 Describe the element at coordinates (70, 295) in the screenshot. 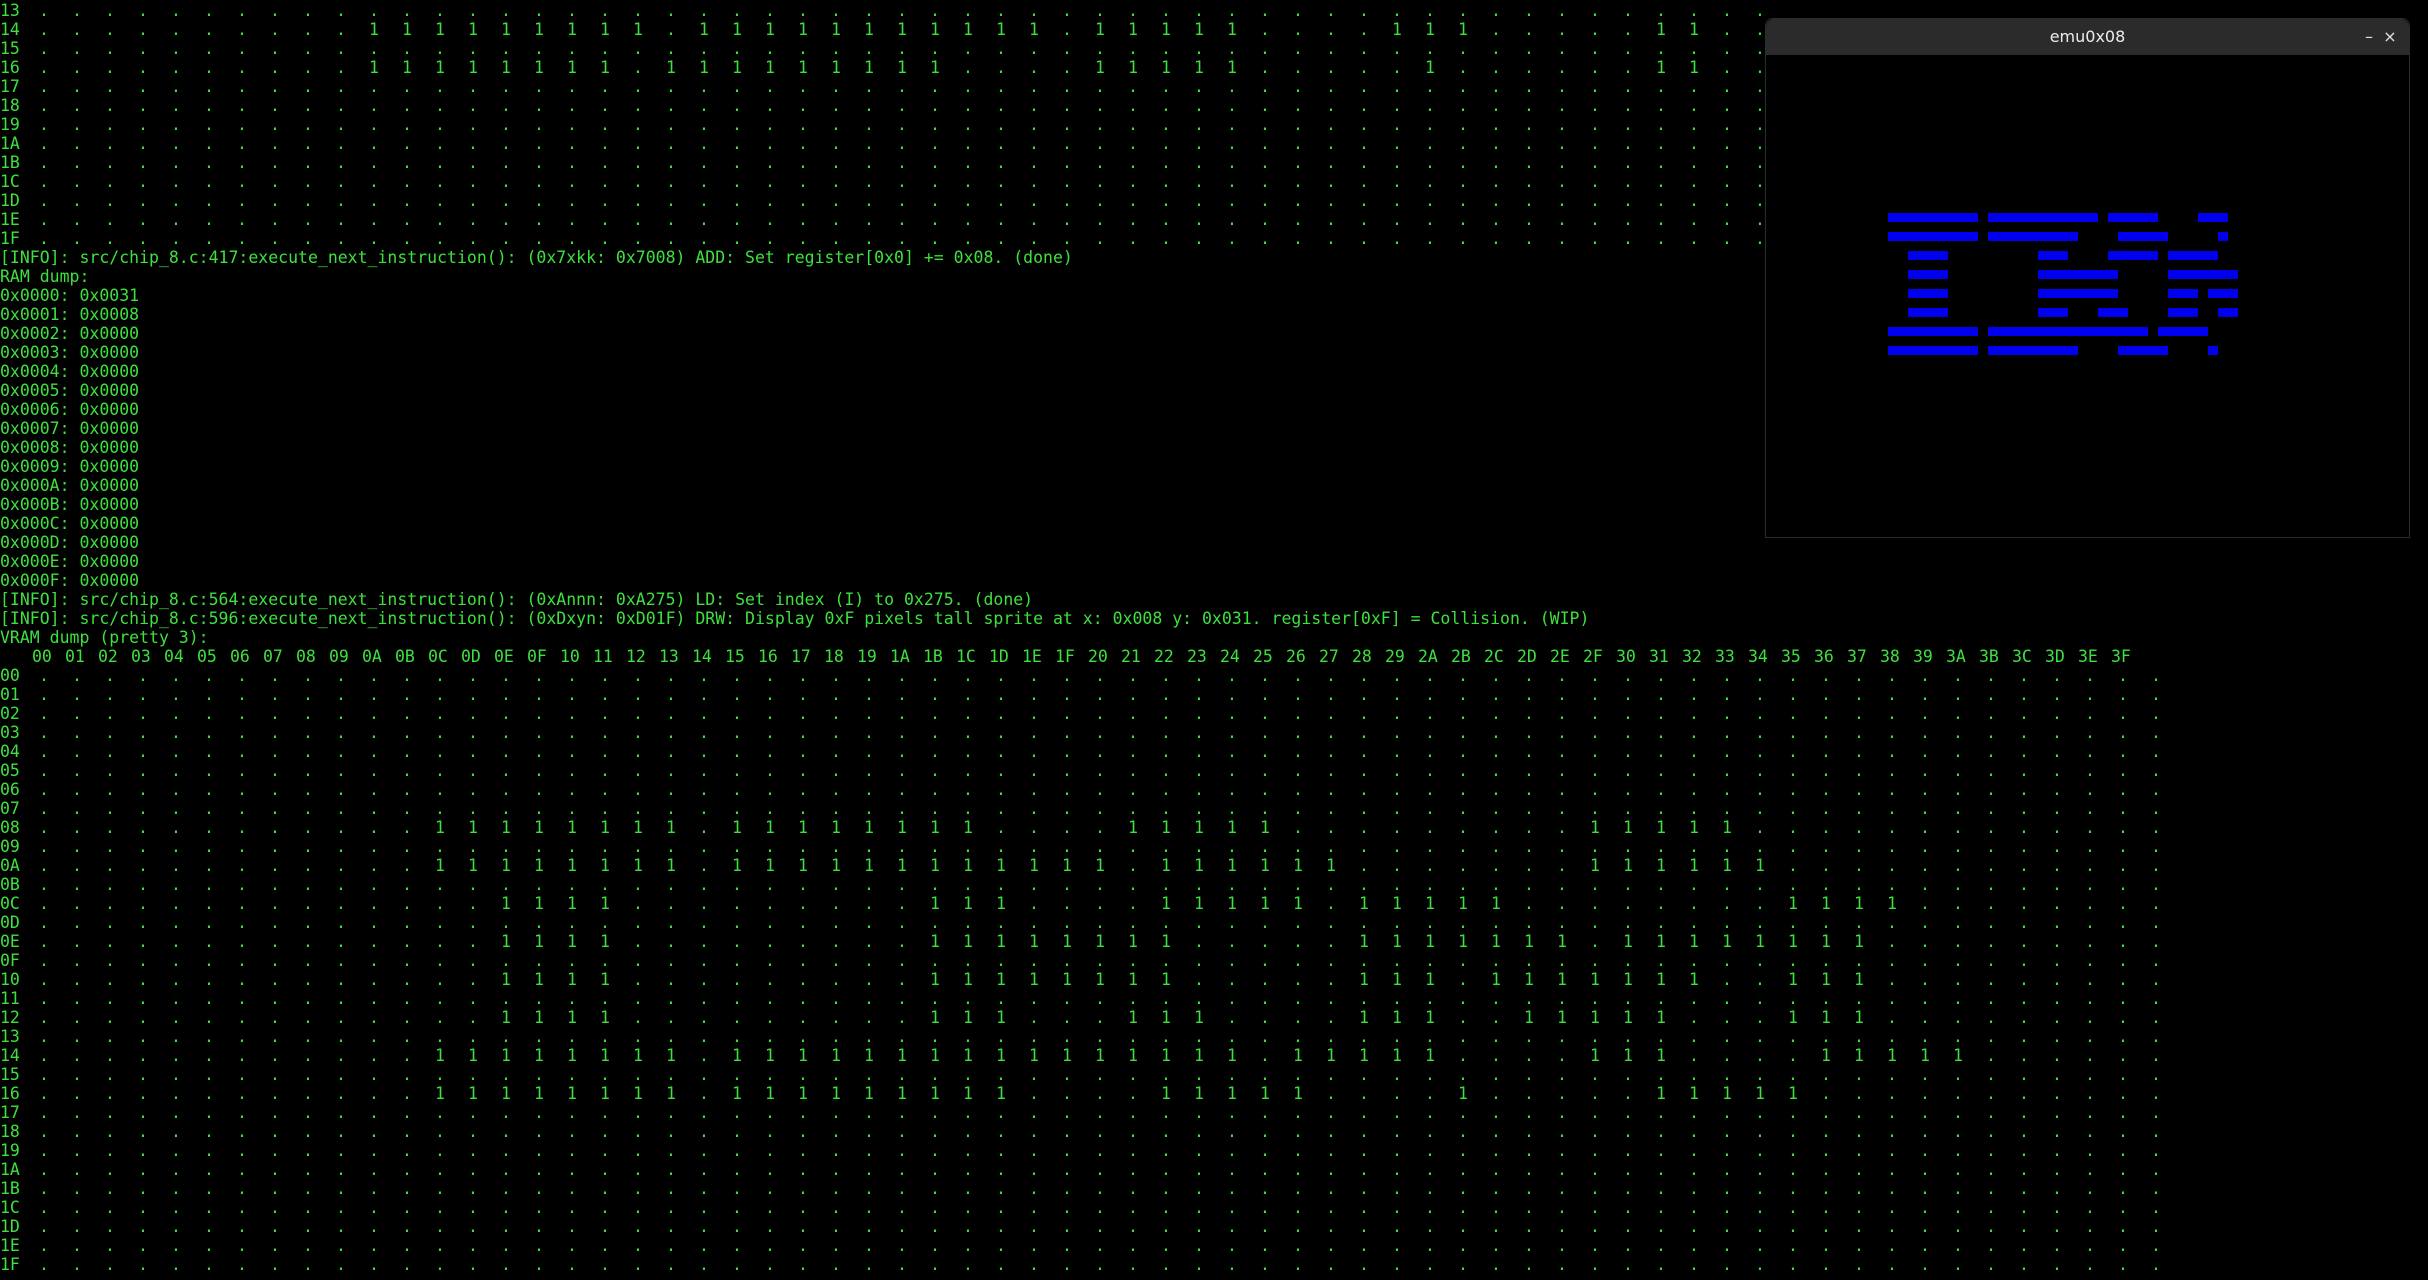

I see `log-line: 0x0000: 0x0031` at that location.